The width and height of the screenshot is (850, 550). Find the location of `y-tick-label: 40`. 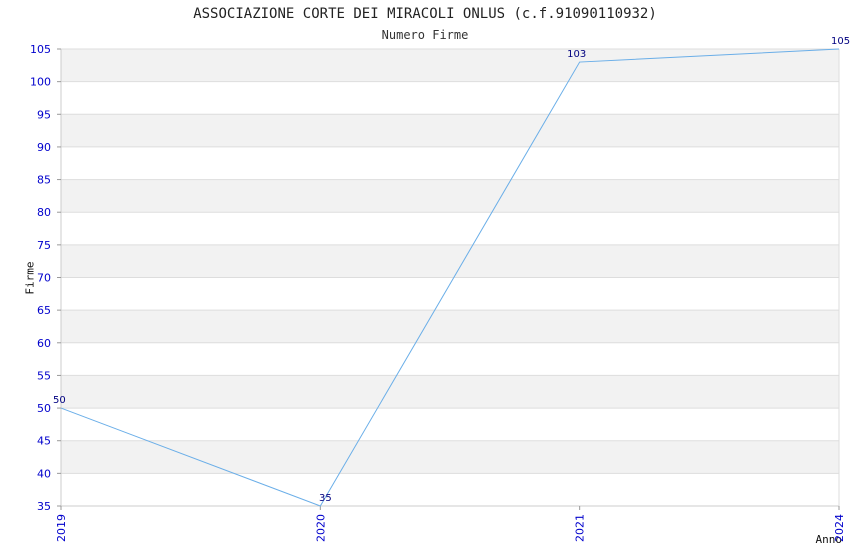

y-tick-label: 40 is located at coordinates (44, 473).